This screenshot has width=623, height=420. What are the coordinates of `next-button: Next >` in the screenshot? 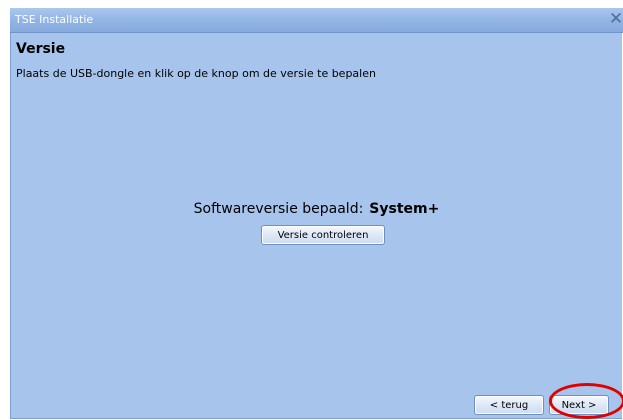 It's located at (579, 405).